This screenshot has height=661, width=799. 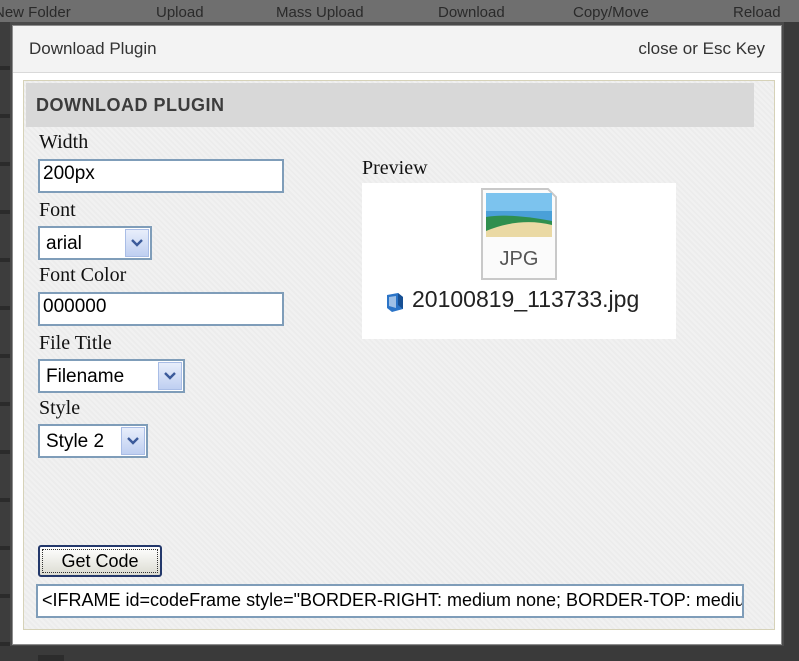 I want to click on bg-nav-reload: Reload, so click(x=757, y=12).